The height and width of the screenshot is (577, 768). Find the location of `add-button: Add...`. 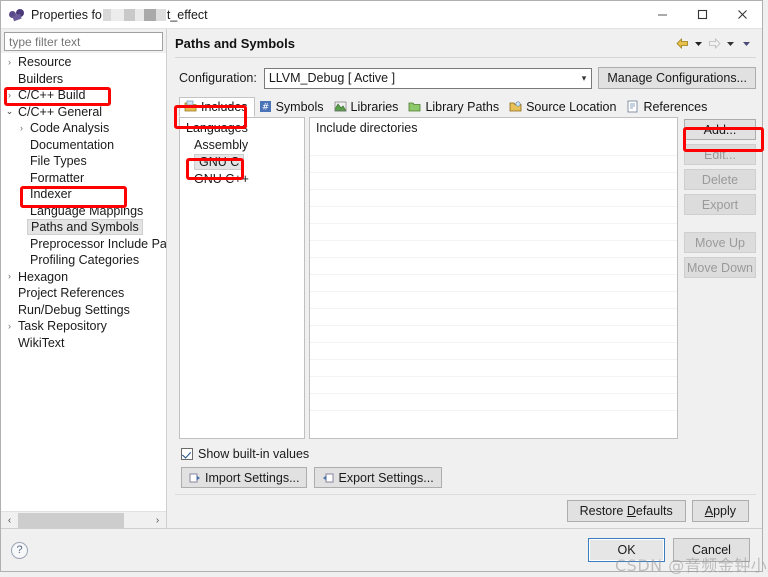

add-button: Add... is located at coordinates (720, 129).